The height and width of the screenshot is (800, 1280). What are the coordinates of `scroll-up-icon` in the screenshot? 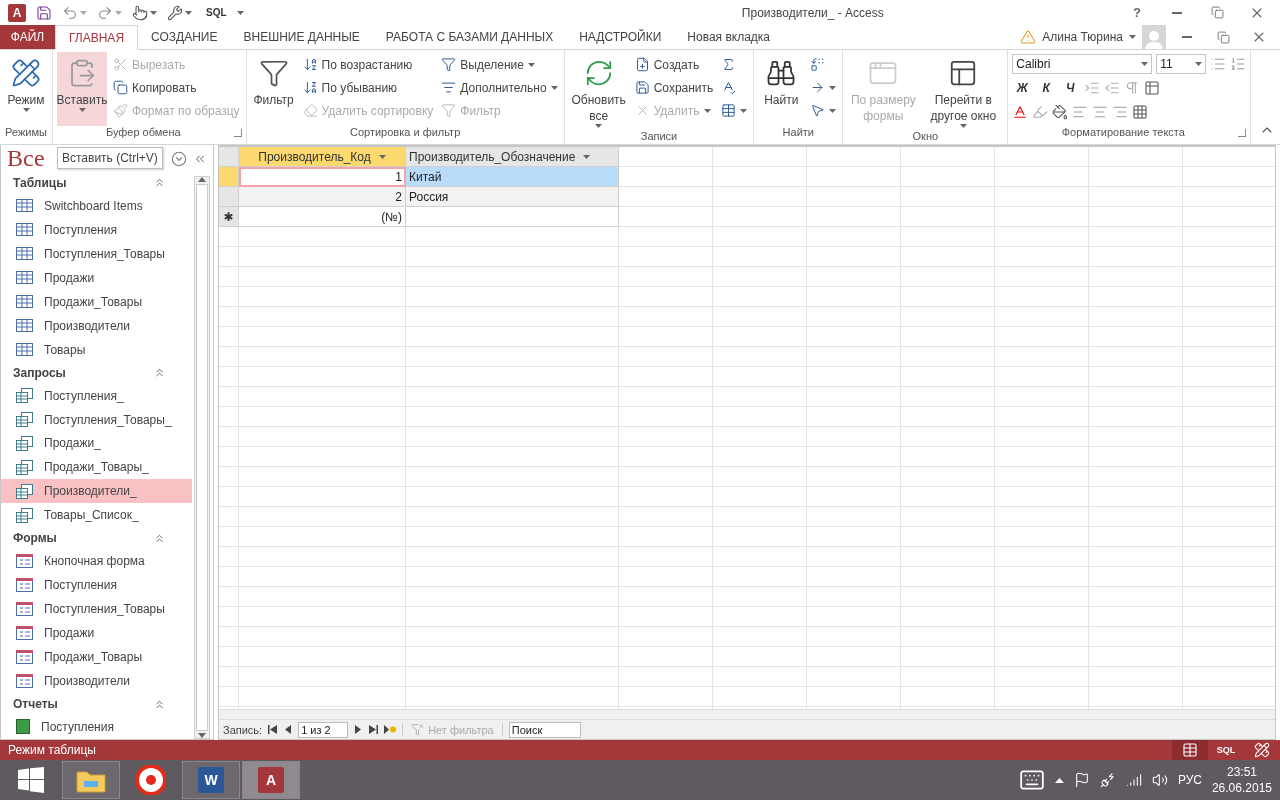 It's located at (202, 179).